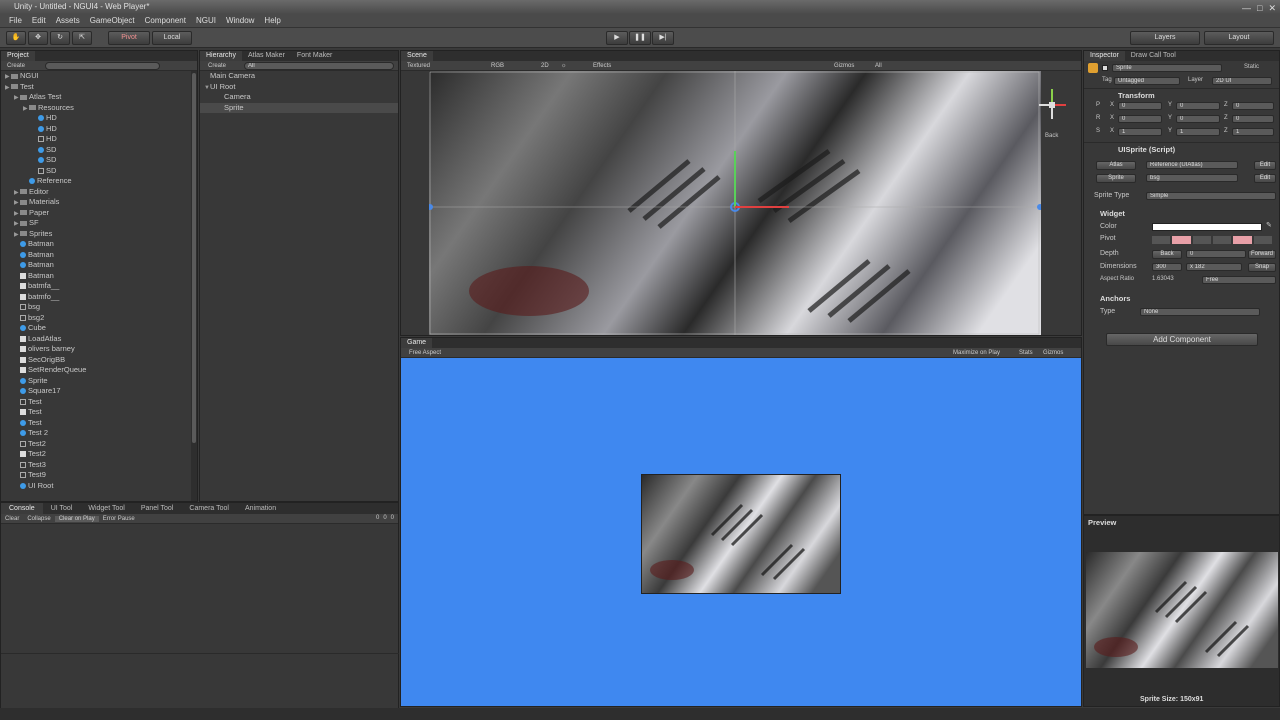 This screenshot has width=1280, height=720. I want to click on tab-console: Console, so click(22, 508).